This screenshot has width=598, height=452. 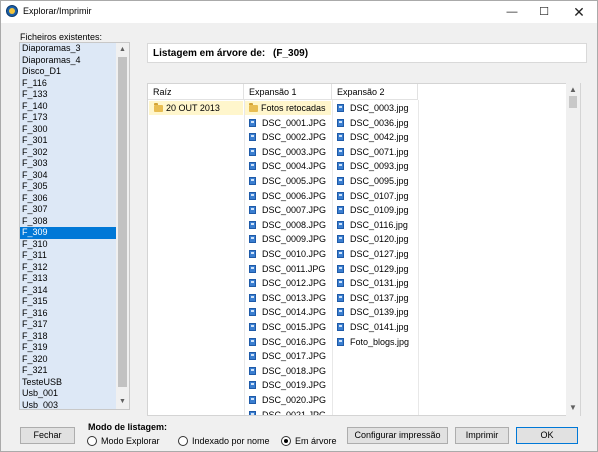 What do you see at coordinates (68, 268) in the screenshot?
I see `file-list-item: F_312` at bounding box center [68, 268].